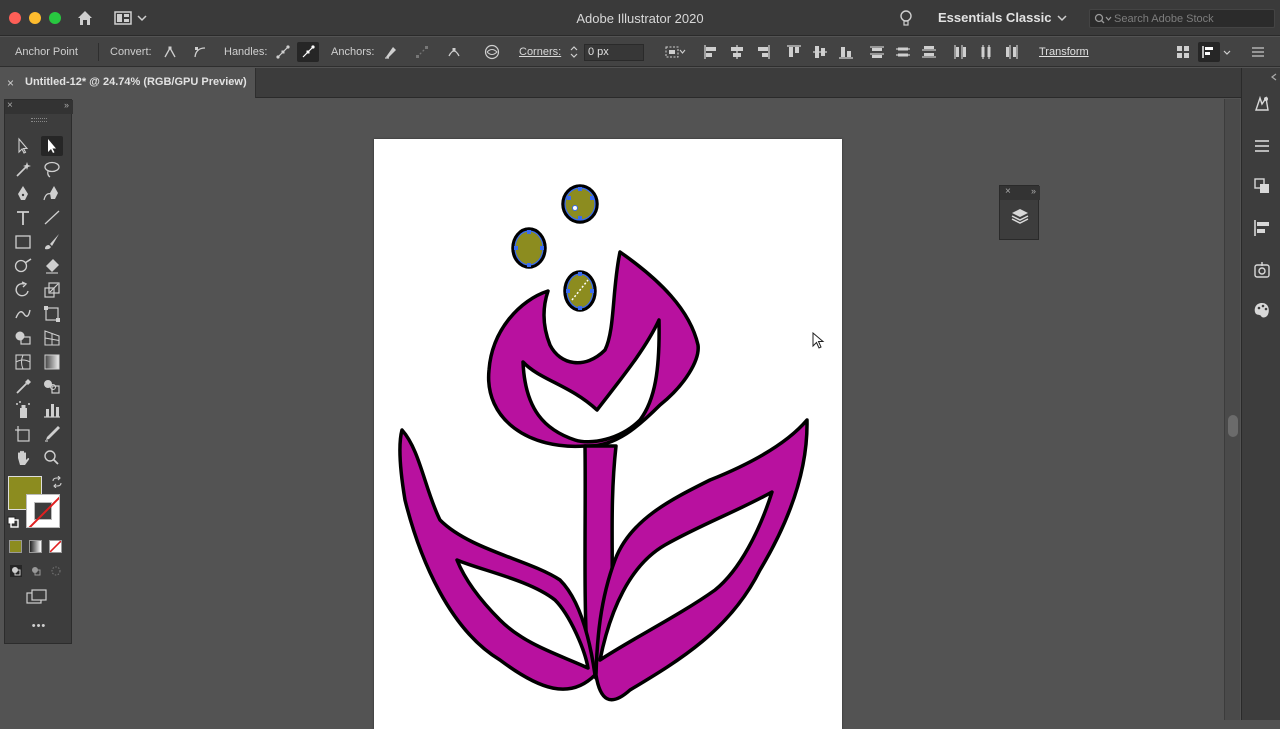  I want to click on close-window-button, so click(15, 18).